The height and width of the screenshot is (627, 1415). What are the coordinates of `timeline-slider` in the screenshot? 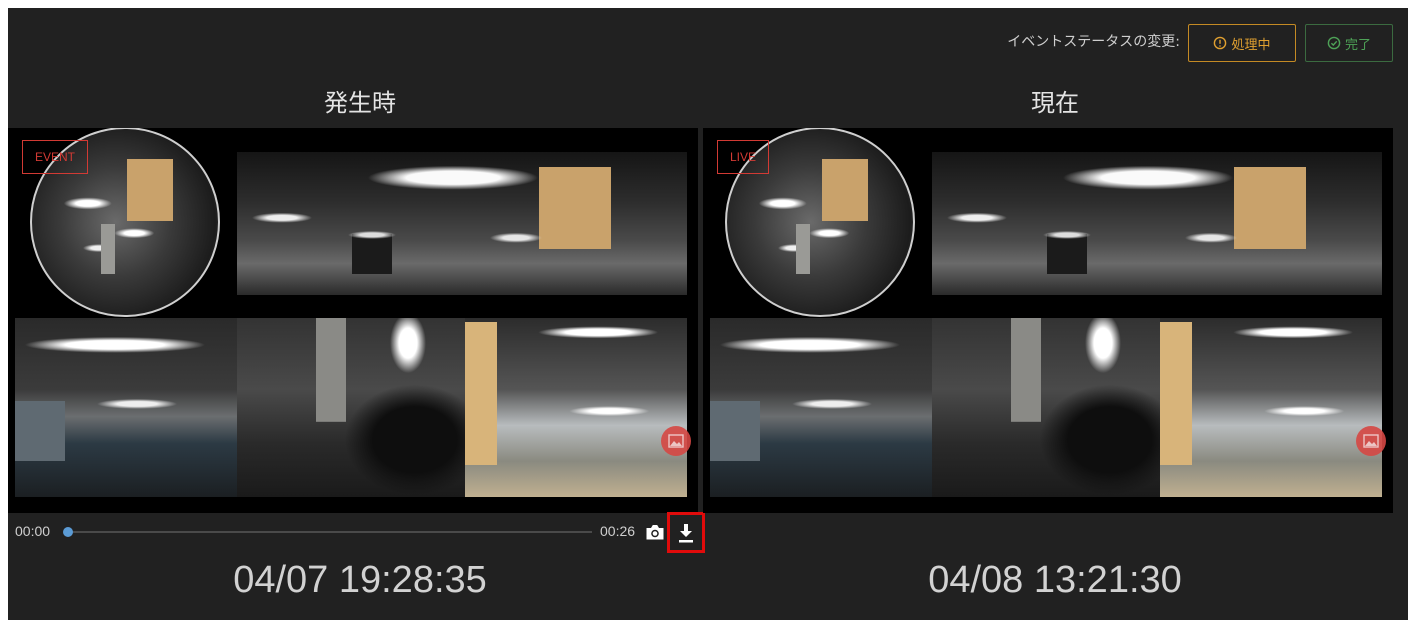 It's located at (330, 532).